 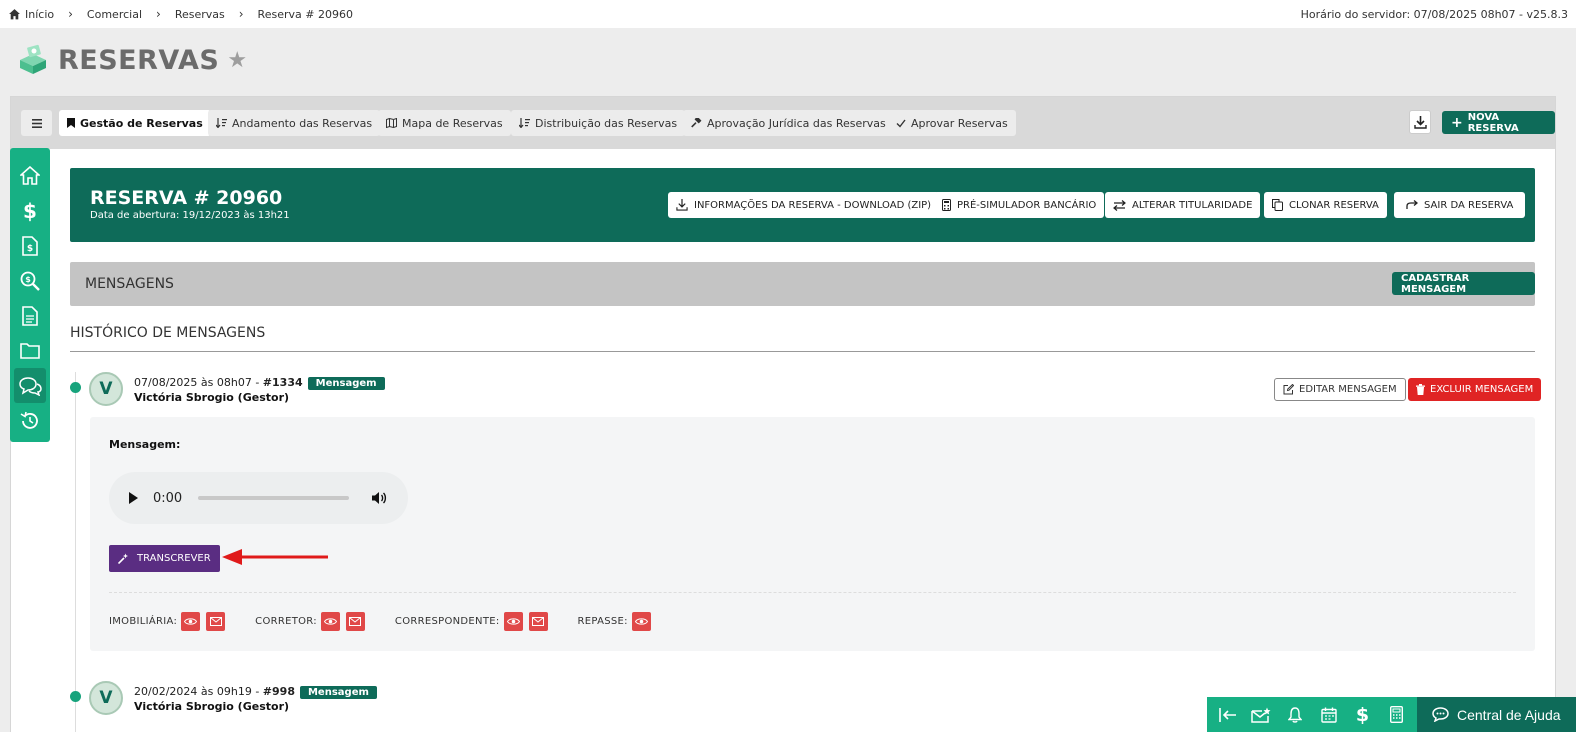 I want to click on menu-toggle-button, so click(x=36, y=123).